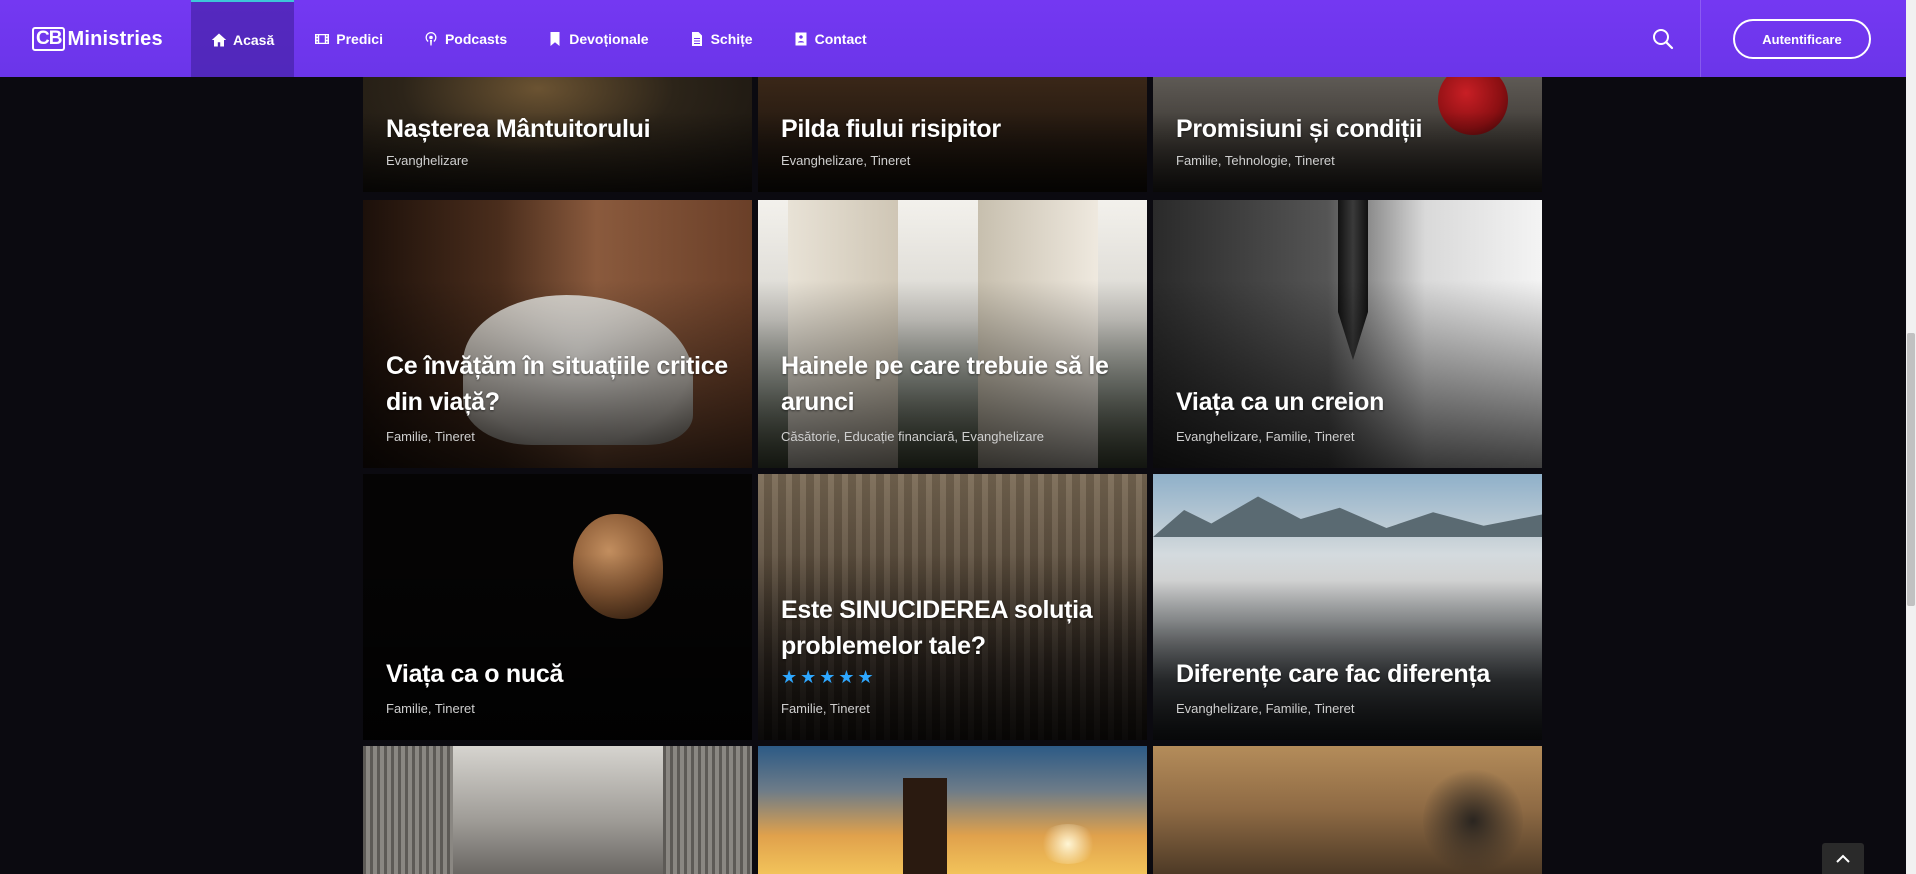  Describe the element at coordinates (219, 40) in the screenshot. I see `home-icon` at that location.